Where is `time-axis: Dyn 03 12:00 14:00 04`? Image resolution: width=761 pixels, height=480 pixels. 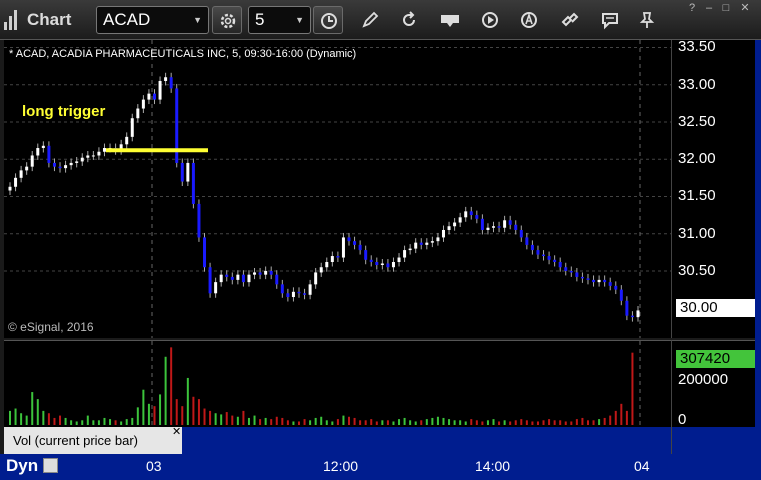 time-axis: Dyn 03 12:00 14:00 04 is located at coordinates (380, 467).